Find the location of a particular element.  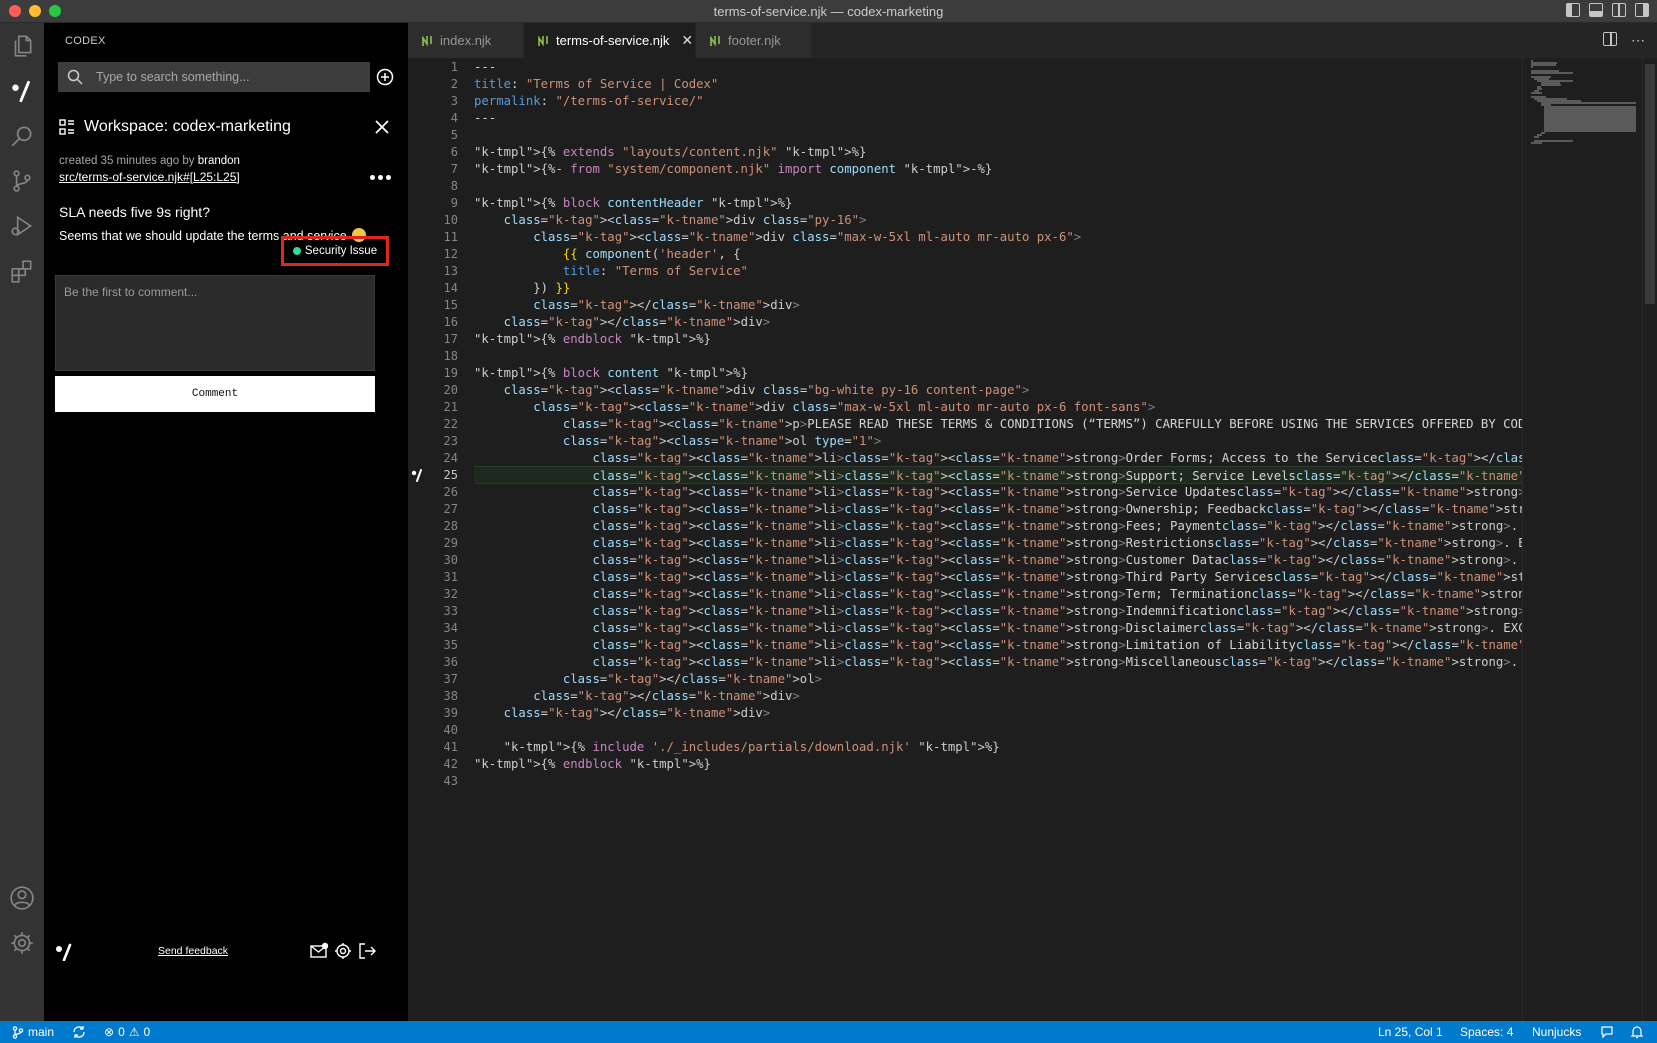

code-line: "k-tmpl">{% block content "k-tmpl">%} is located at coordinates (611, 373).